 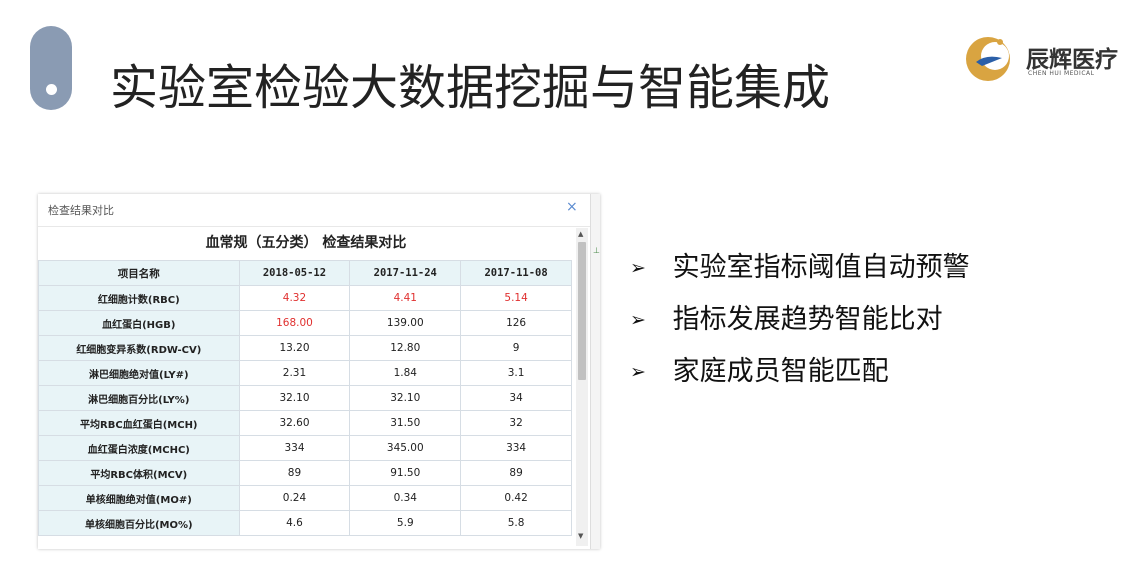 I want to click on slide-title: 实验室检验大数据挖掘与智能集成, so click(x=470, y=88).